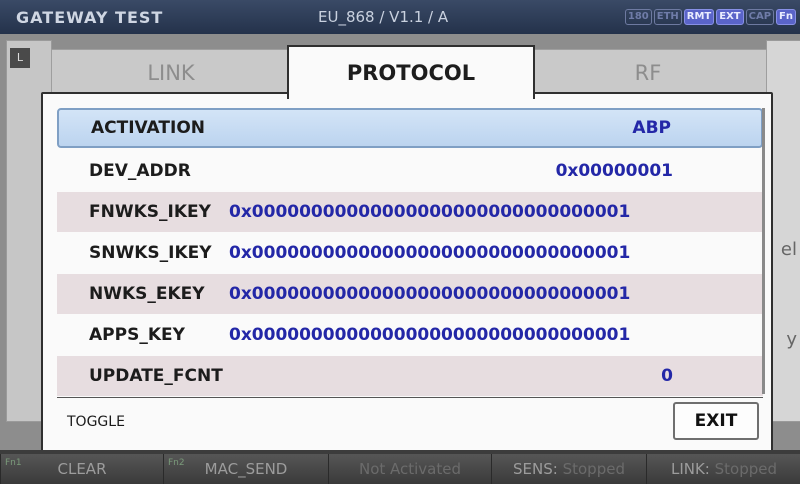  Describe the element at coordinates (667, 17) in the screenshot. I see `badge-eth: ETH` at that location.